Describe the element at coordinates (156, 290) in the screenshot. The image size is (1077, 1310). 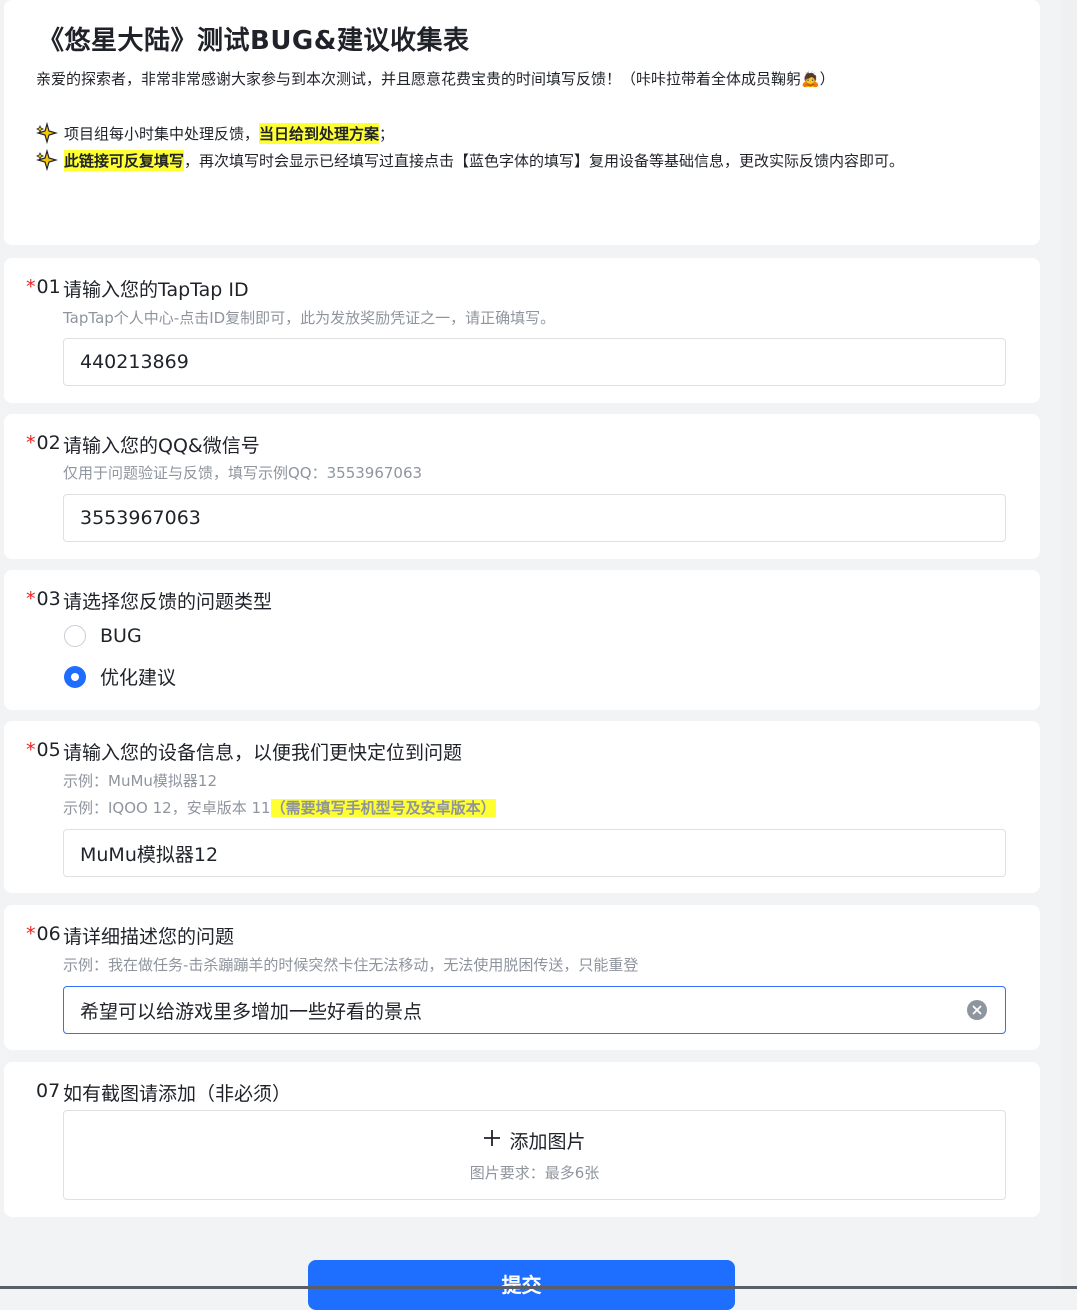
I see `question-title: 请输入您的TapTap ID` at that location.